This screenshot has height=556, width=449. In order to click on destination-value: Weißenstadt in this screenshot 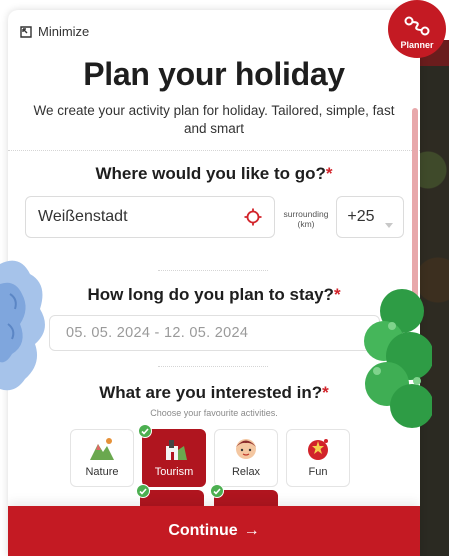, I will do `click(83, 216)`.